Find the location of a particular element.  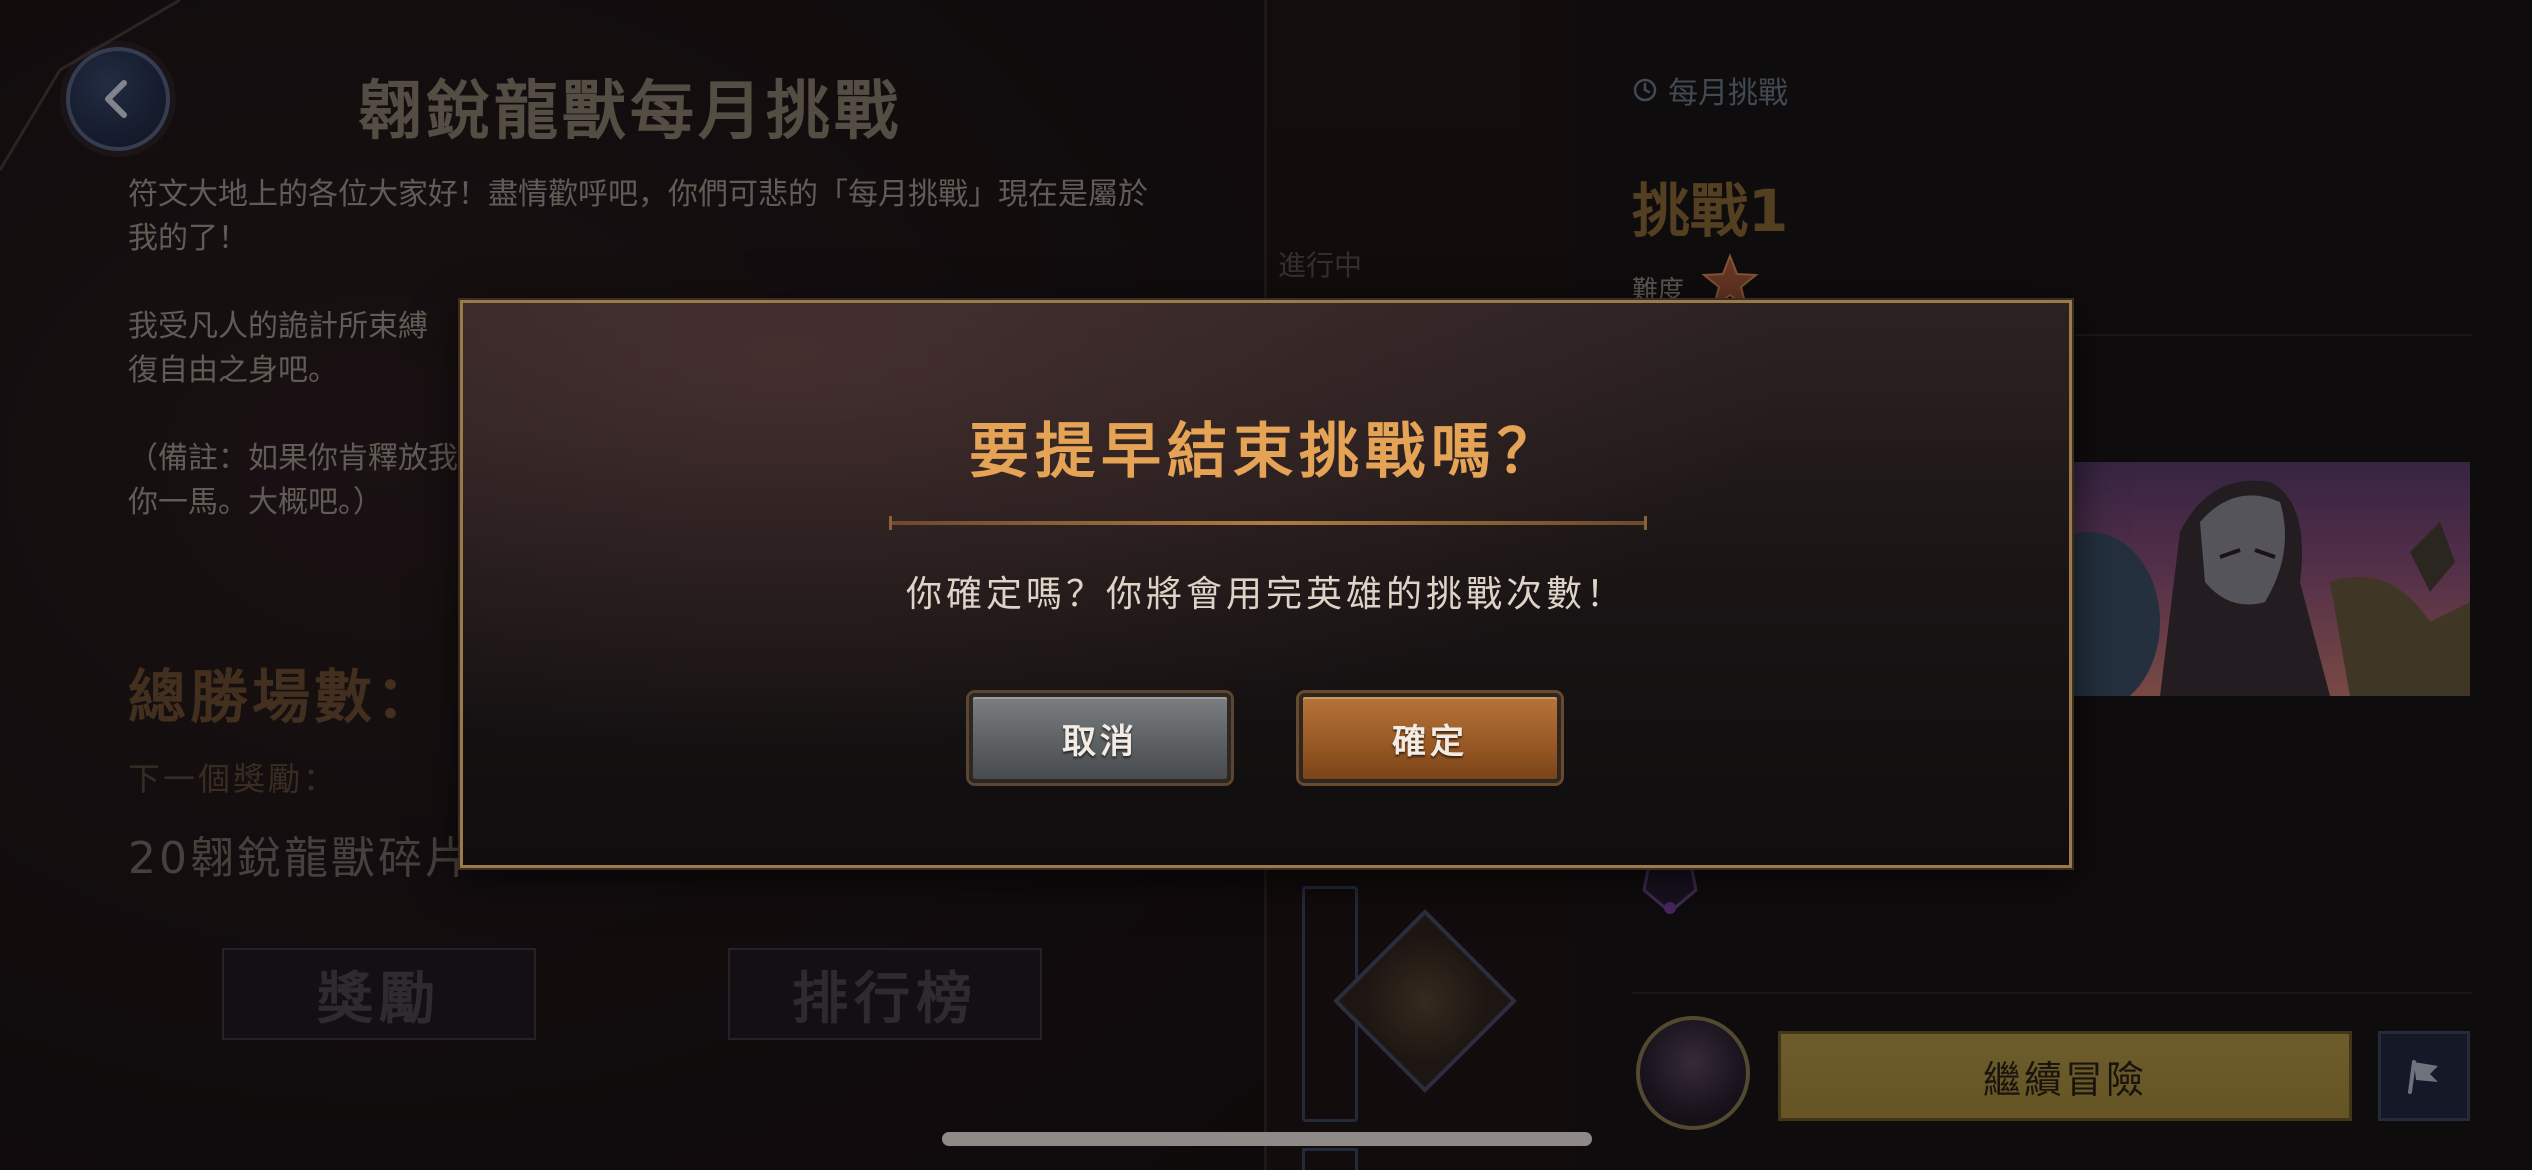

home-indicator is located at coordinates (1267, 1139).